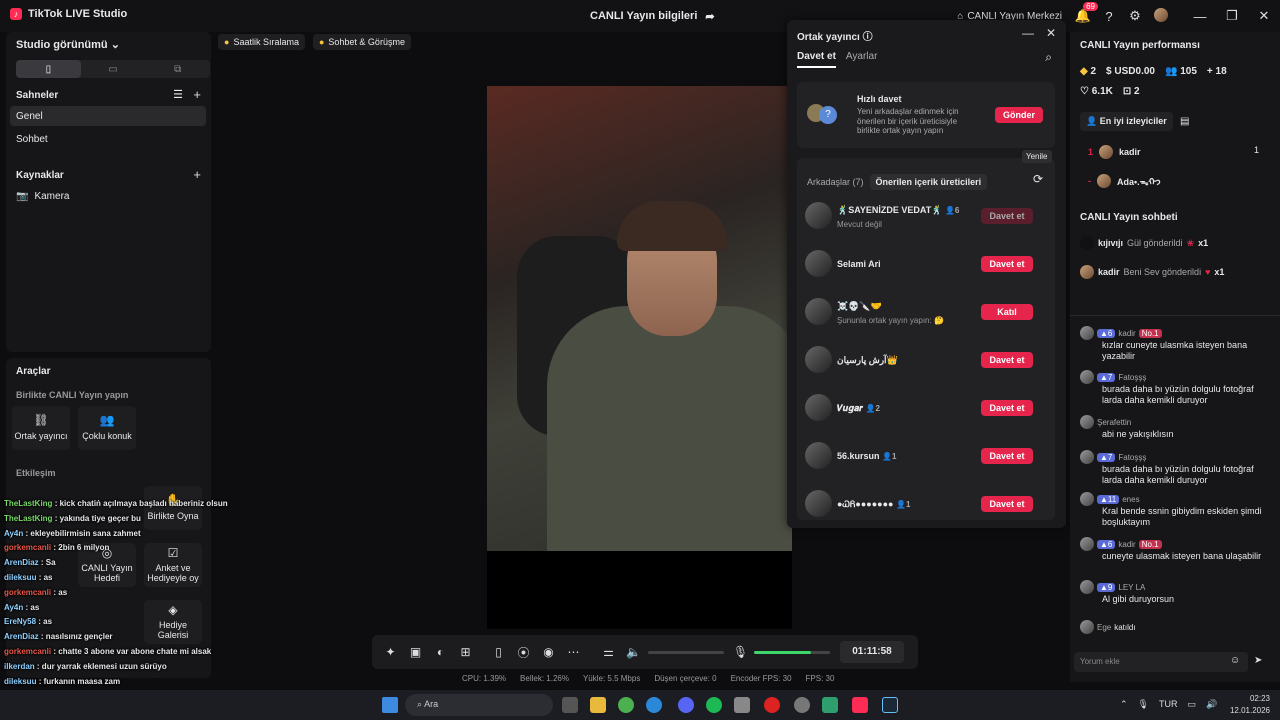 The width and height of the screenshot is (1280, 720). What do you see at coordinates (173, 622) in the screenshot?
I see `gift-gallery-button: ◈ Hediye Galerisi` at bounding box center [173, 622].